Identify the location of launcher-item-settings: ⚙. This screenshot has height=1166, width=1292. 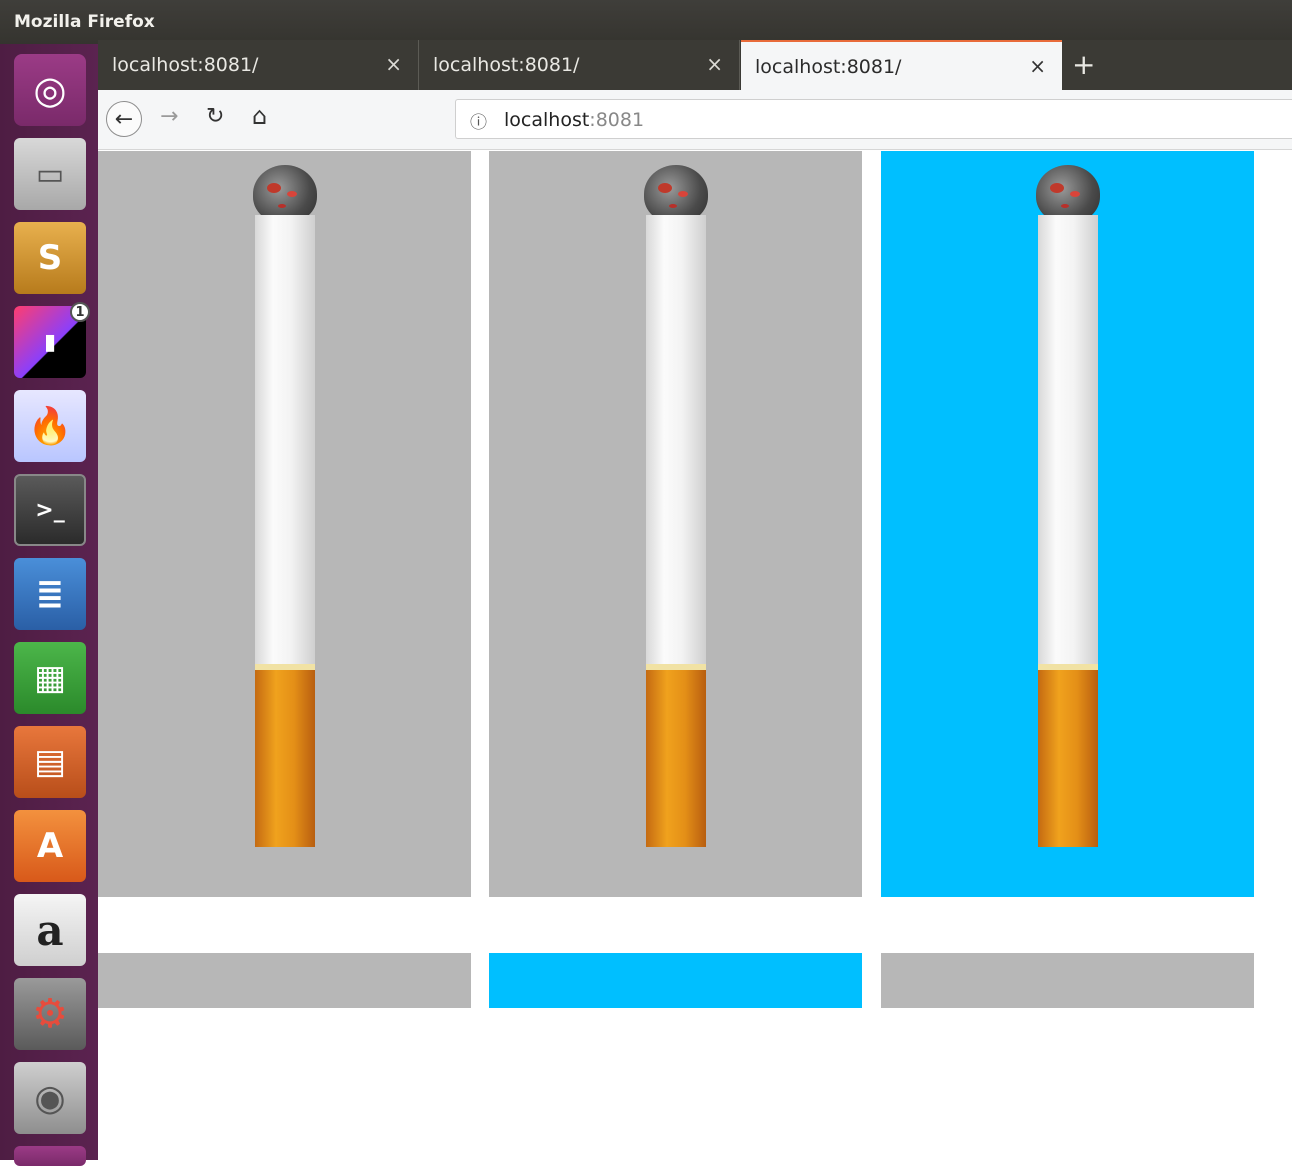
(50, 1014).